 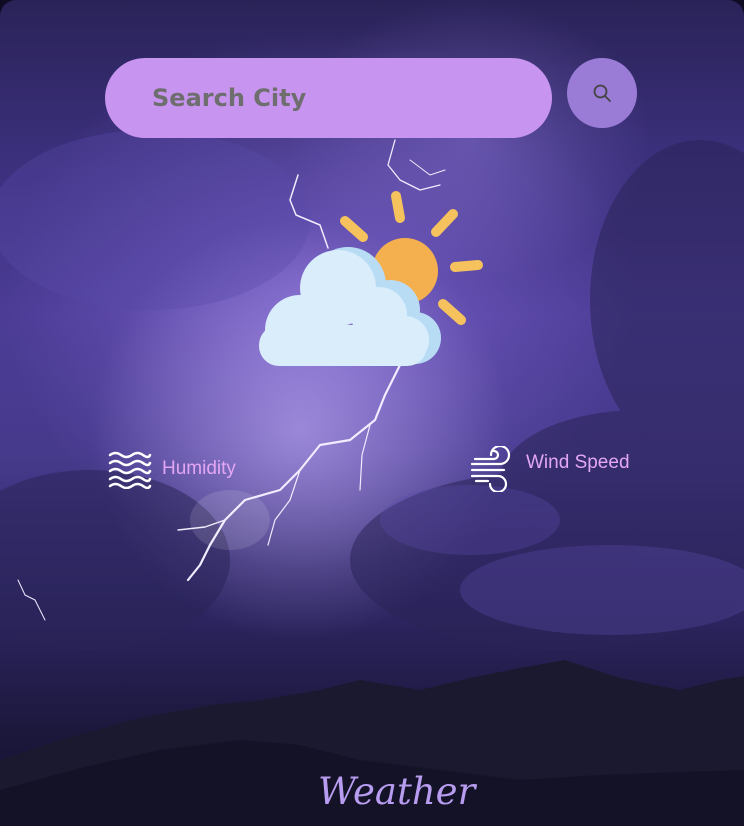 What do you see at coordinates (397, 791) in the screenshot?
I see `brand-logo: Weather` at bounding box center [397, 791].